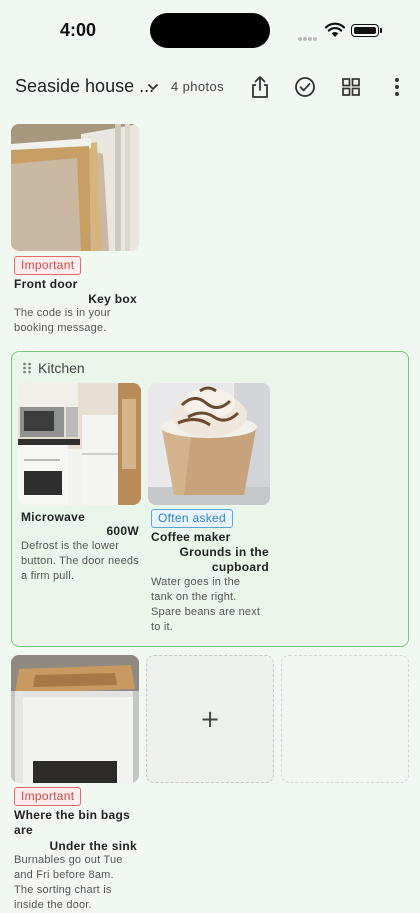 The width and height of the screenshot is (420, 913). Describe the element at coordinates (366, 30) in the screenshot. I see `battery-icon` at that location.